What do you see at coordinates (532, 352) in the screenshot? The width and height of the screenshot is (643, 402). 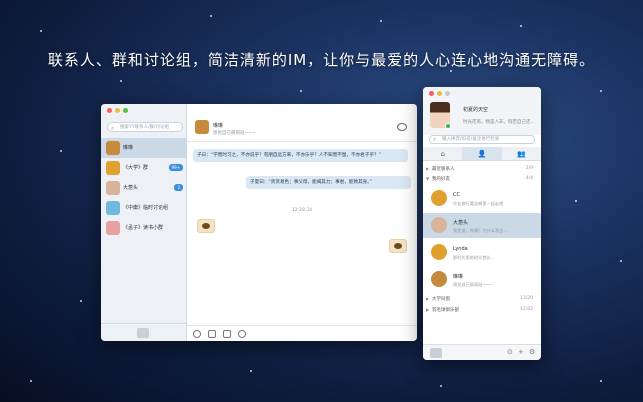 I see `gear-icon: ⚙` at bounding box center [532, 352].